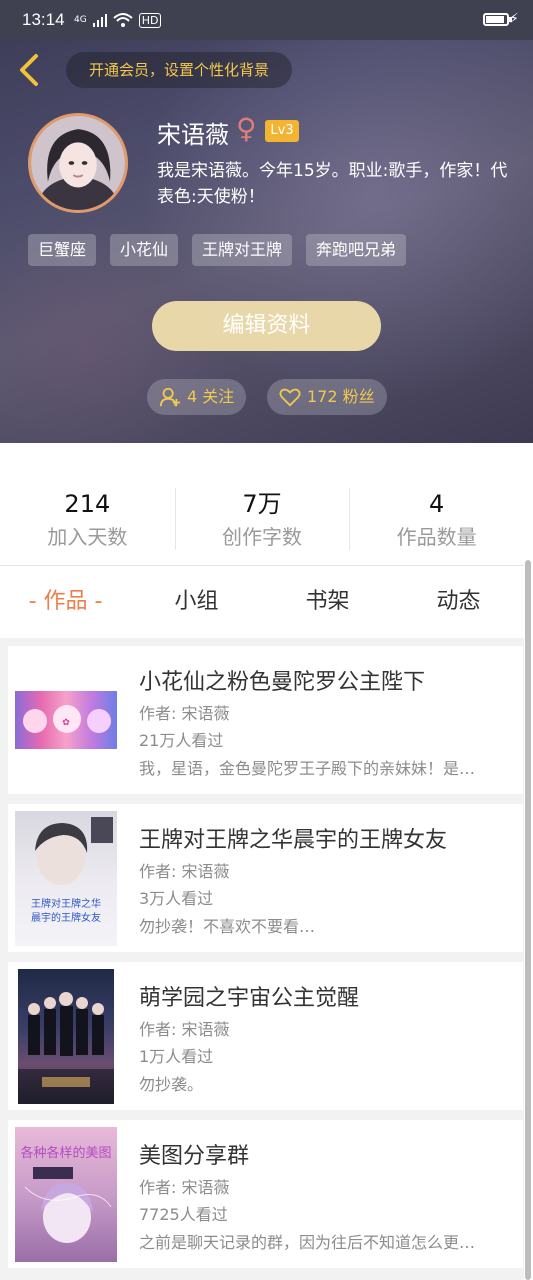 This screenshot has width=533, height=1280. Describe the element at coordinates (242, 250) in the screenshot. I see `tag-item: 王牌对王牌` at that location.